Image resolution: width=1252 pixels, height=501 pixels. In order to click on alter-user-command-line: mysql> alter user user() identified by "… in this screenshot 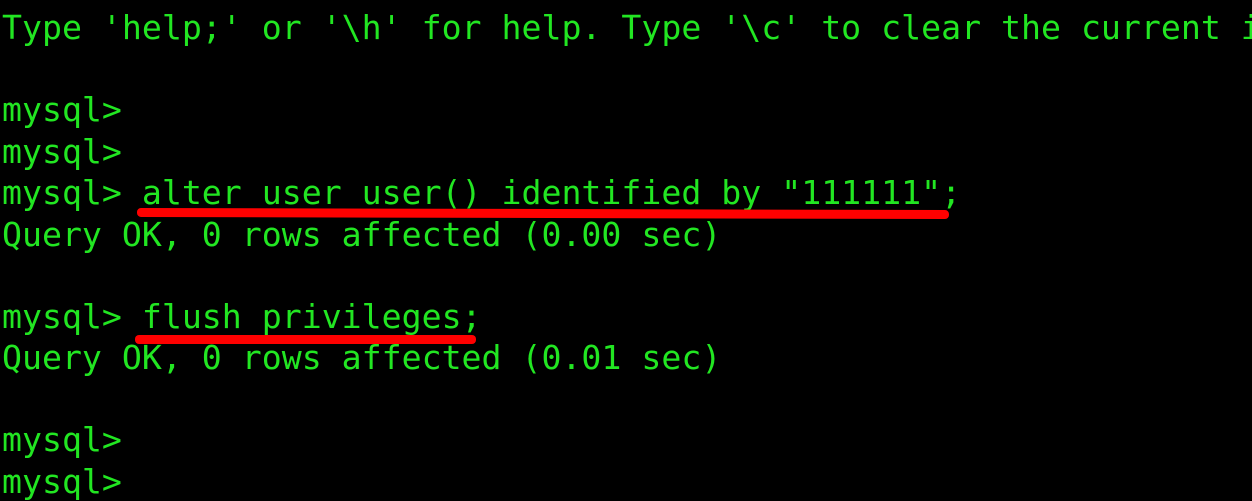, I will do `click(482, 192)`.